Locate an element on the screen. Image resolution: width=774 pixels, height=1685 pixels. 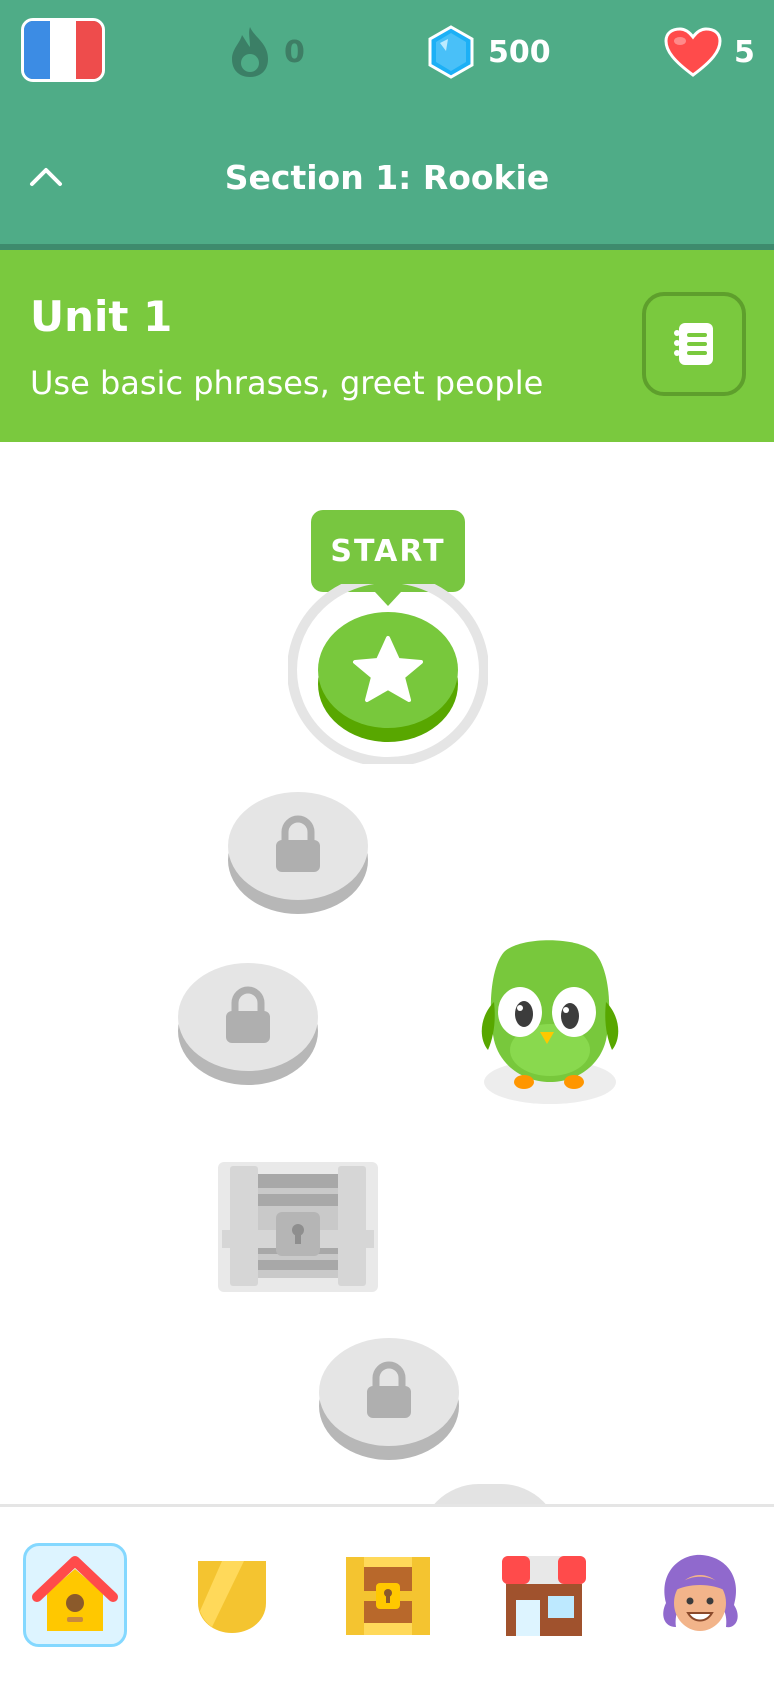
french-flag-icon is located at coordinates (63, 50).